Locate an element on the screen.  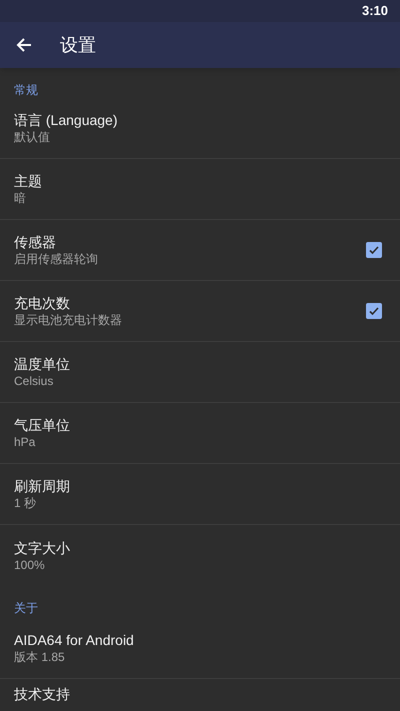
setting-title: 主题 is located at coordinates (28, 181).